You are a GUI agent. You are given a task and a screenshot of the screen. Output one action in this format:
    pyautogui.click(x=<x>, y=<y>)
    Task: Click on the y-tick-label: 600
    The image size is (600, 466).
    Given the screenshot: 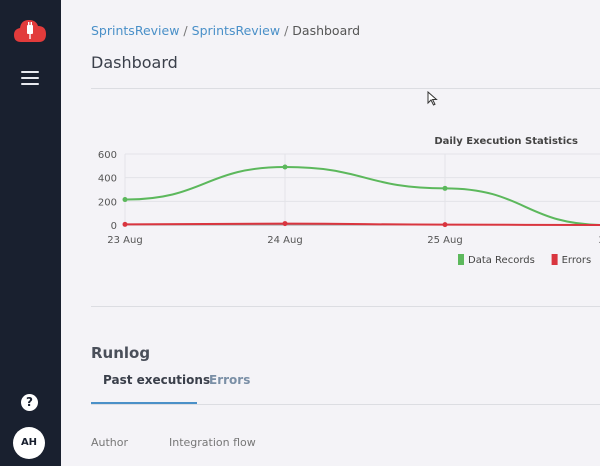 What is the action you would take?
    pyautogui.click(x=107, y=155)
    